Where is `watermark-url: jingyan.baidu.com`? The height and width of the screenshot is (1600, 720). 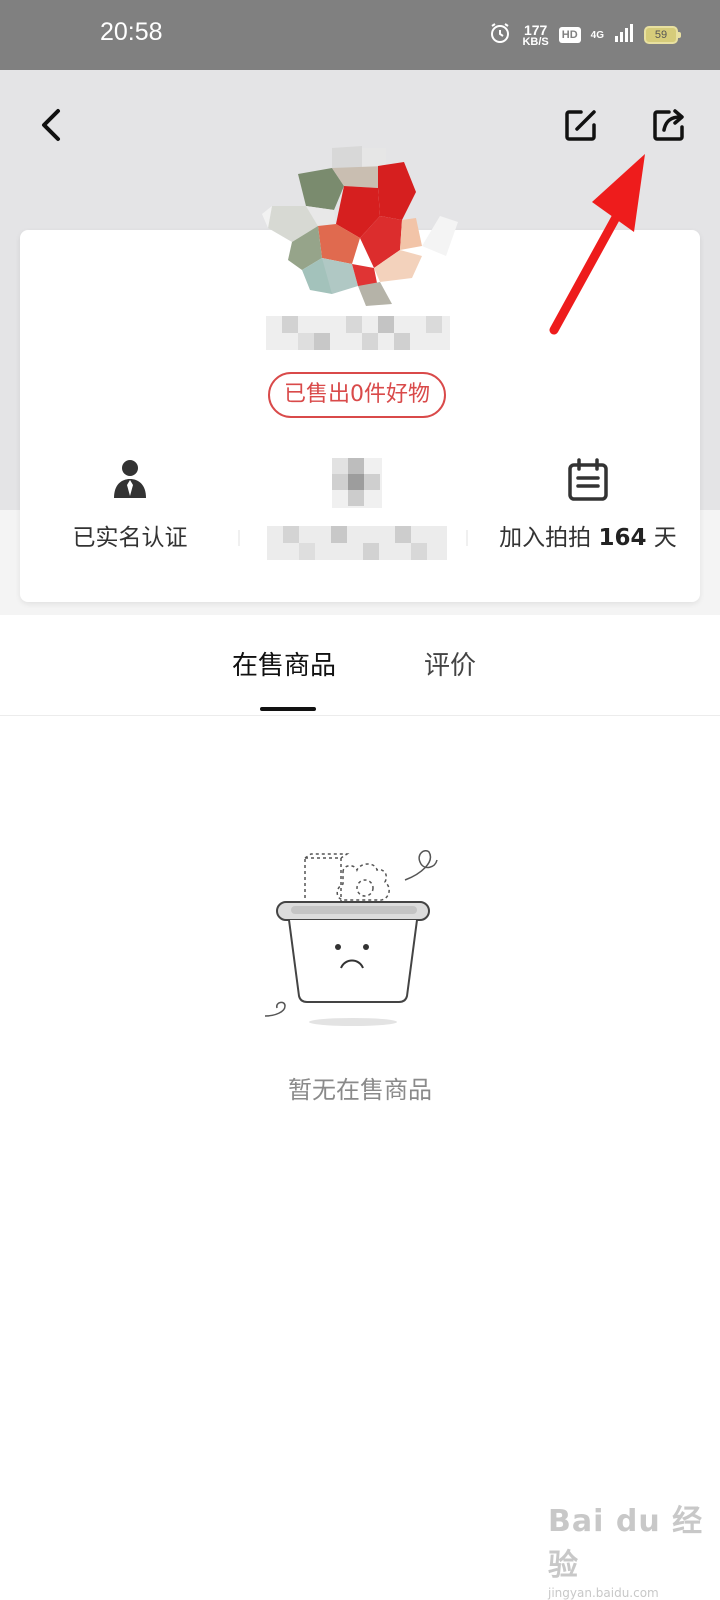 watermark-url: jingyan.baidu.com is located at coordinates (603, 1593).